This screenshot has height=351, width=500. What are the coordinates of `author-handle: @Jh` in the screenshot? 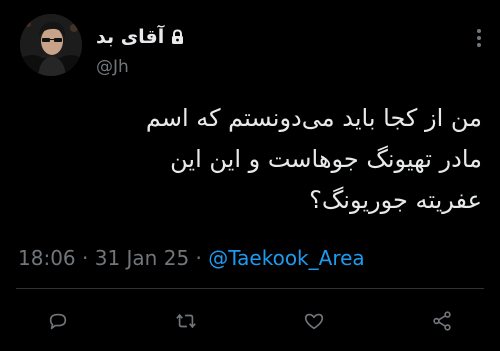 It's located at (112, 67).